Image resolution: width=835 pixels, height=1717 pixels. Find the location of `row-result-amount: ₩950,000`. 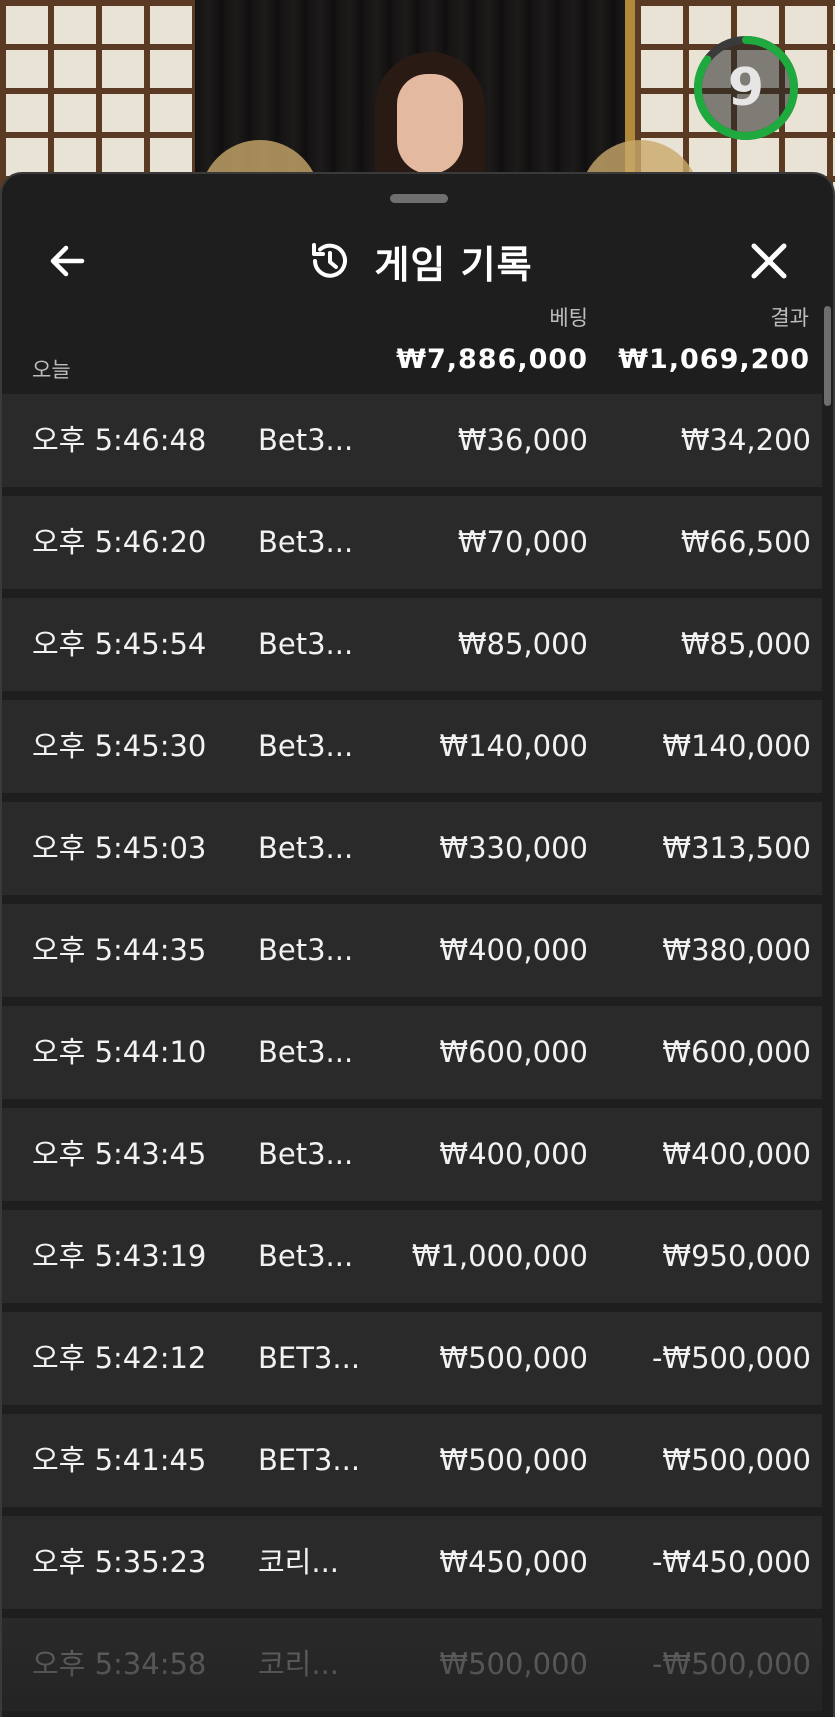

row-result-amount: ₩950,000 is located at coordinates (736, 1256).